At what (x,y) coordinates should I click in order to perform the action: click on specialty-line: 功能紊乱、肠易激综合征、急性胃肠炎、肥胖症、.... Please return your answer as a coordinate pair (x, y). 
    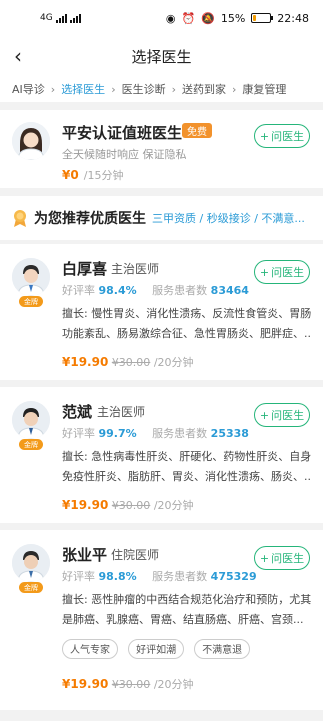
    Looking at the image, I should click on (187, 333).